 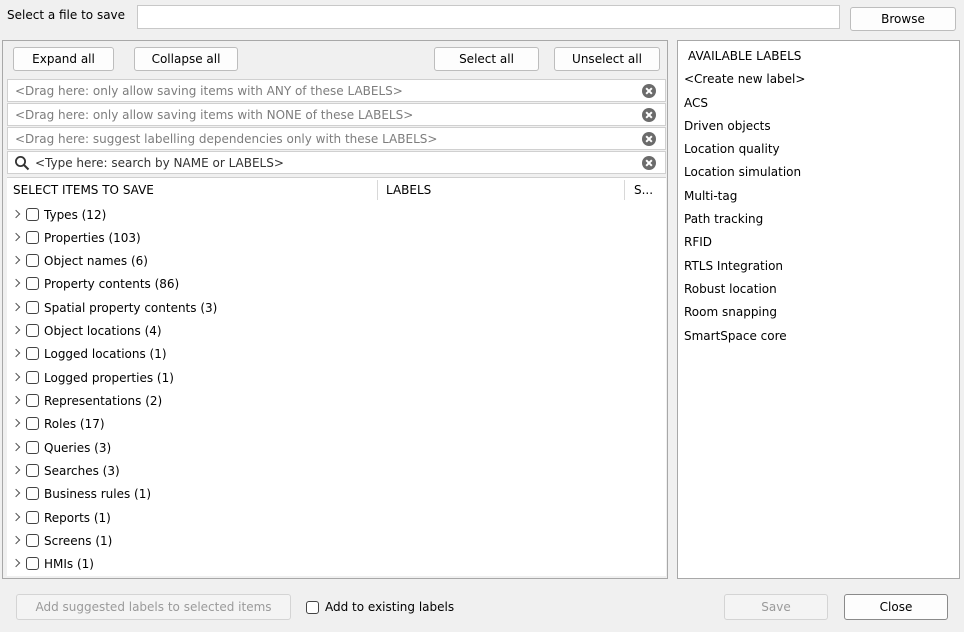 What do you see at coordinates (501, 190) in the screenshot?
I see `column-header-labels: LABELS` at bounding box center [501, 190].